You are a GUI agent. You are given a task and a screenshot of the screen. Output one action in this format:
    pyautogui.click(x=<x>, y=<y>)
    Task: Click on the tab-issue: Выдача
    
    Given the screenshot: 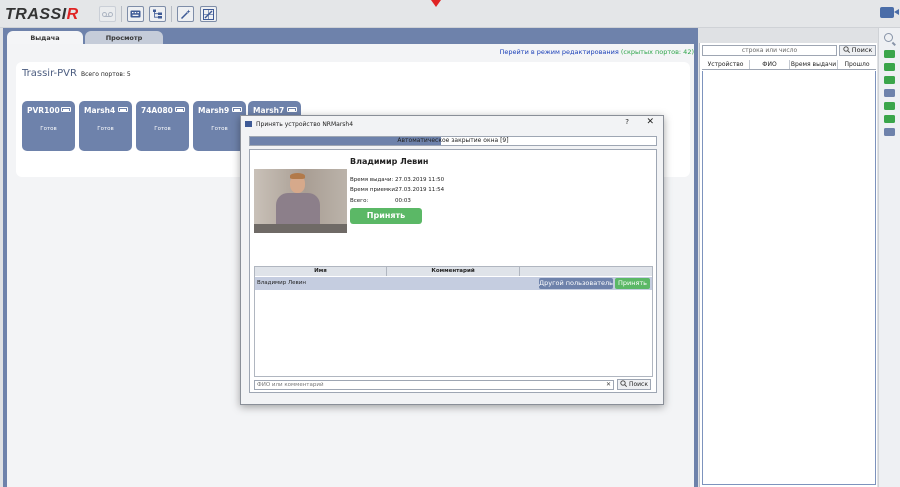 What is the action you would take?
    pyautogui.click(x=45, y=37)
    